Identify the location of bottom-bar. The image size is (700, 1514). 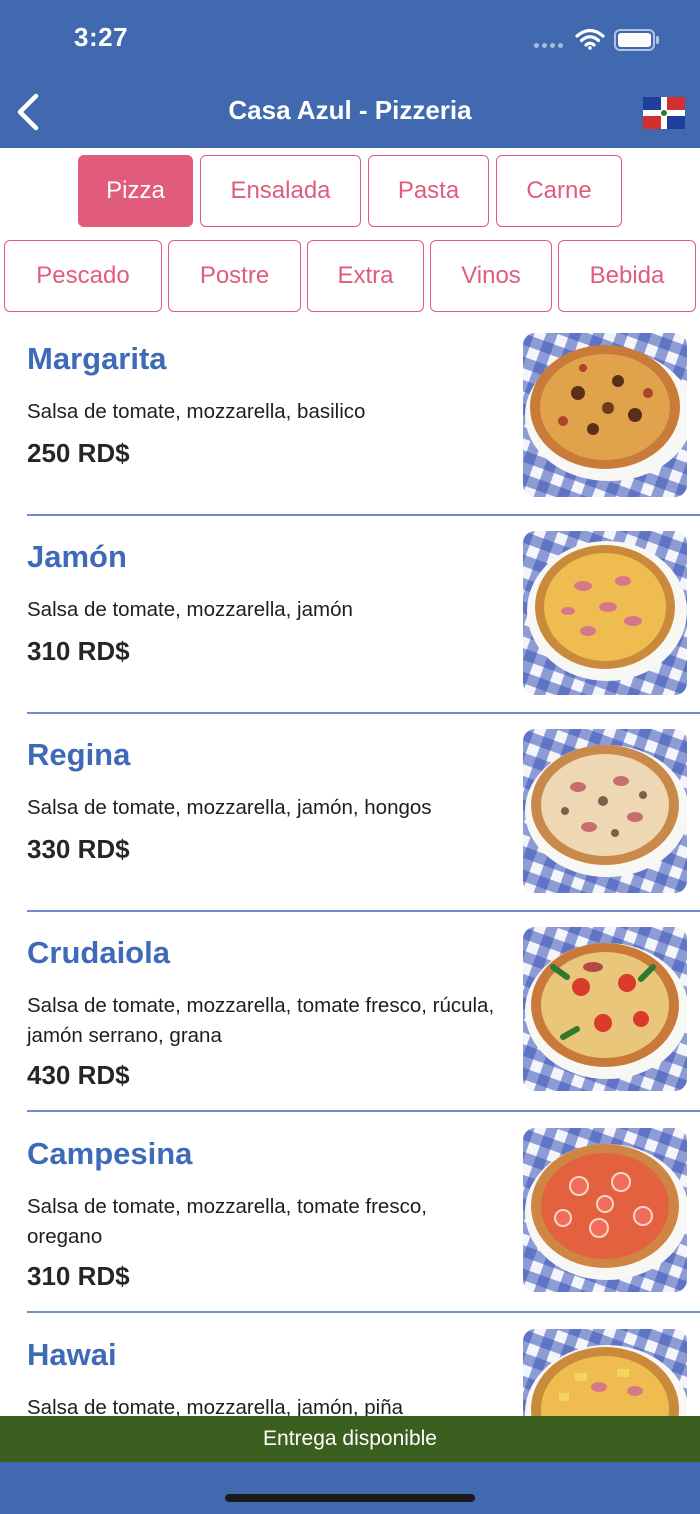
(350, 1488).